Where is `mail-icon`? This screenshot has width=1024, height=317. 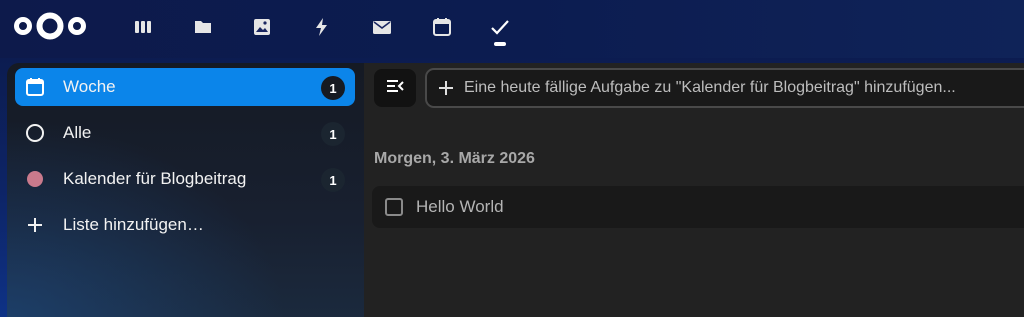
mail-icon is located at coordinates (382, 27).